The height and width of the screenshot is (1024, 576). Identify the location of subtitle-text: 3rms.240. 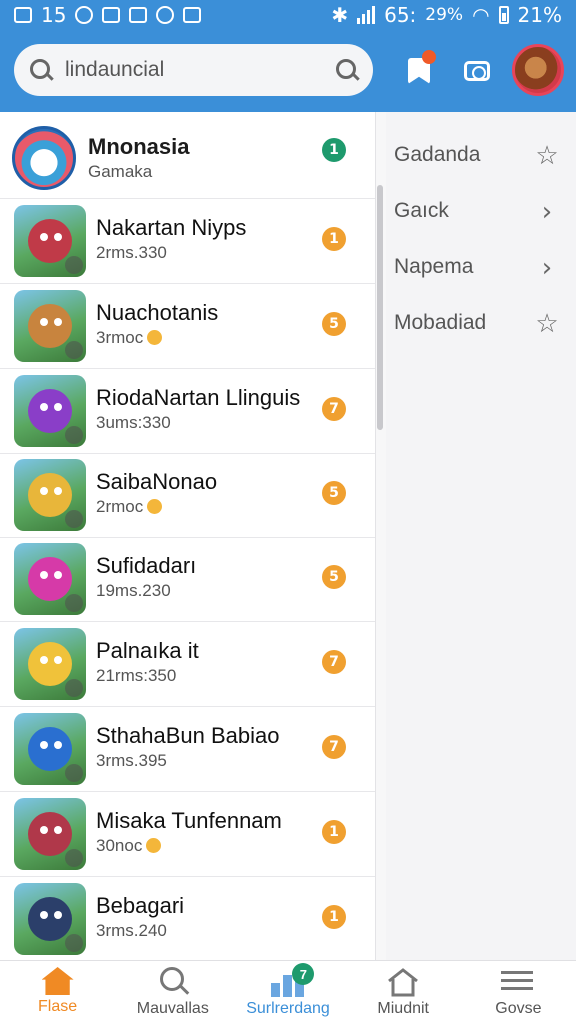
(131, 930).